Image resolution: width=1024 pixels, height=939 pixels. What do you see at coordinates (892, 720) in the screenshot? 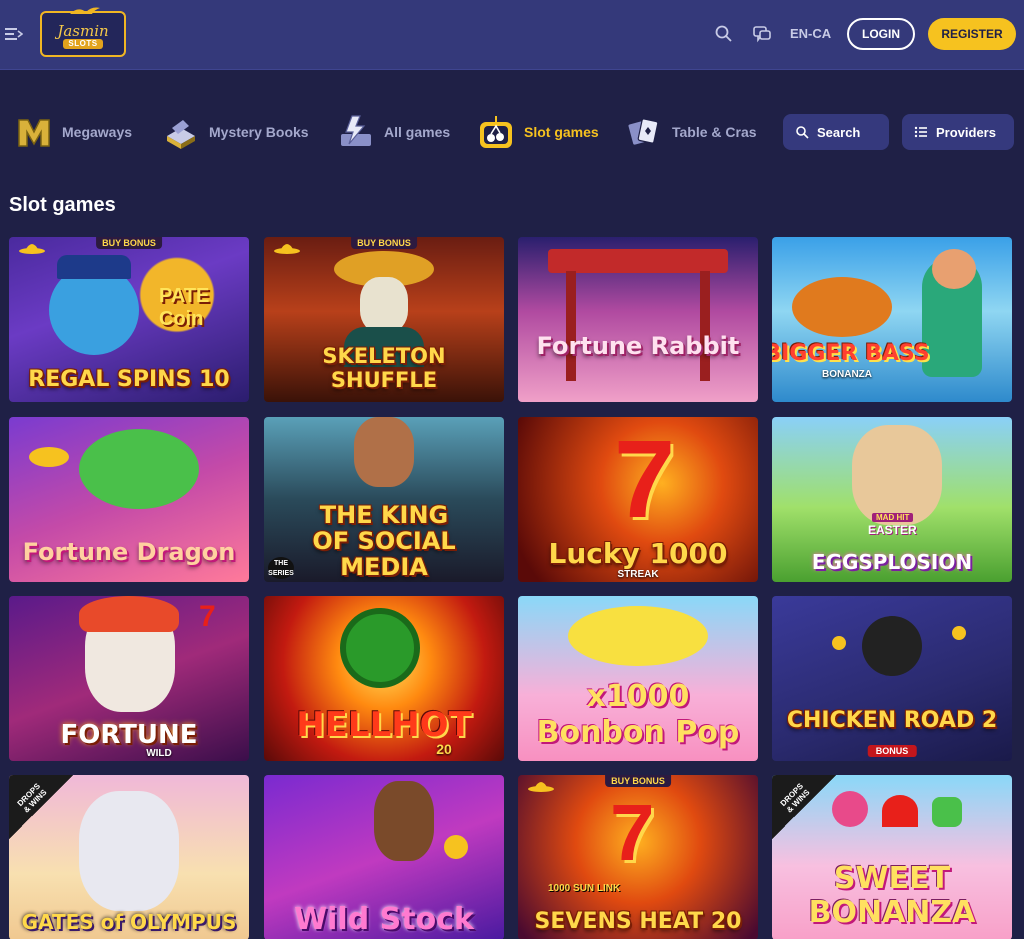
I see `game-title: CHICKEN ROAD 2` at bounding box center [892, 720].